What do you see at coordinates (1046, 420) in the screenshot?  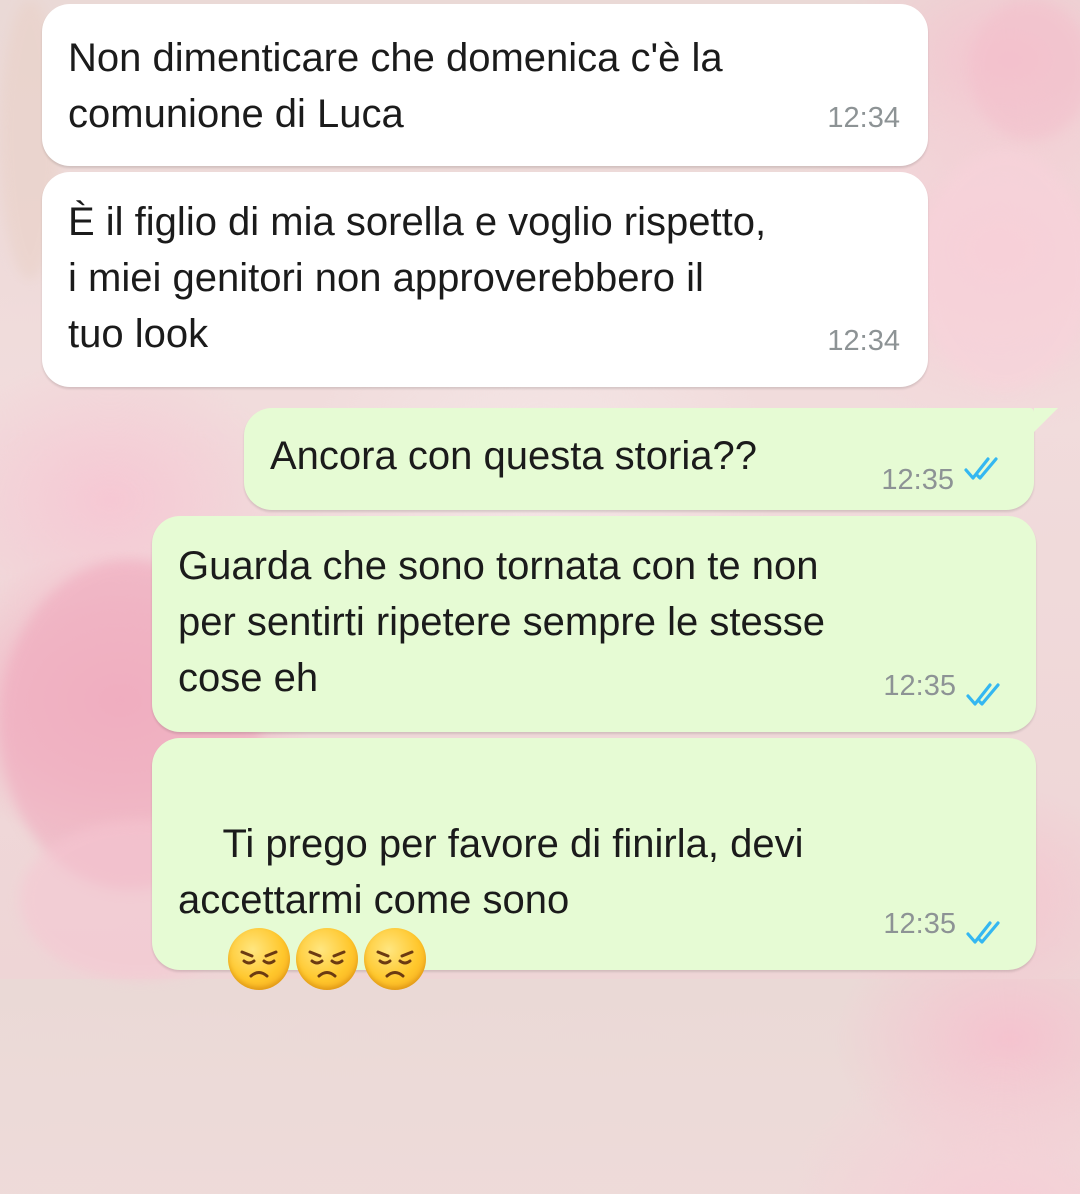 I see `bubble-tail` at bounding box center [1046, 420].